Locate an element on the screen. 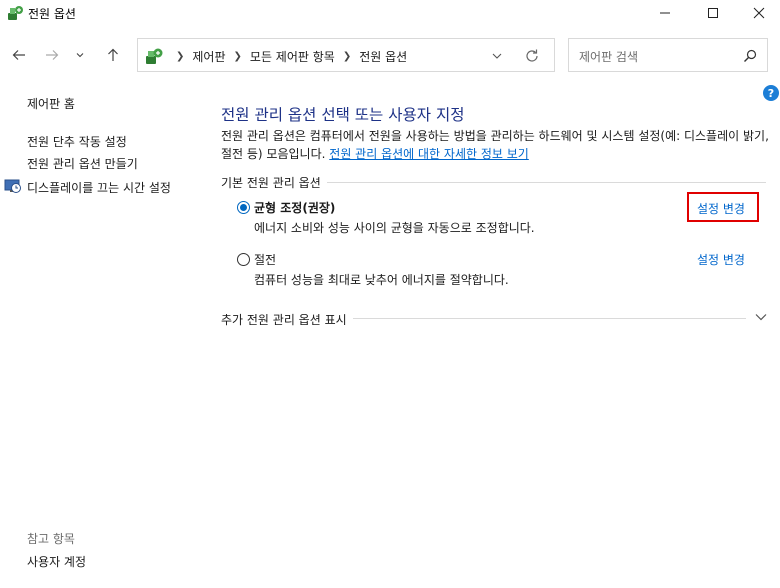  power-saver-plan-radio is located at coordinates (243, 259).